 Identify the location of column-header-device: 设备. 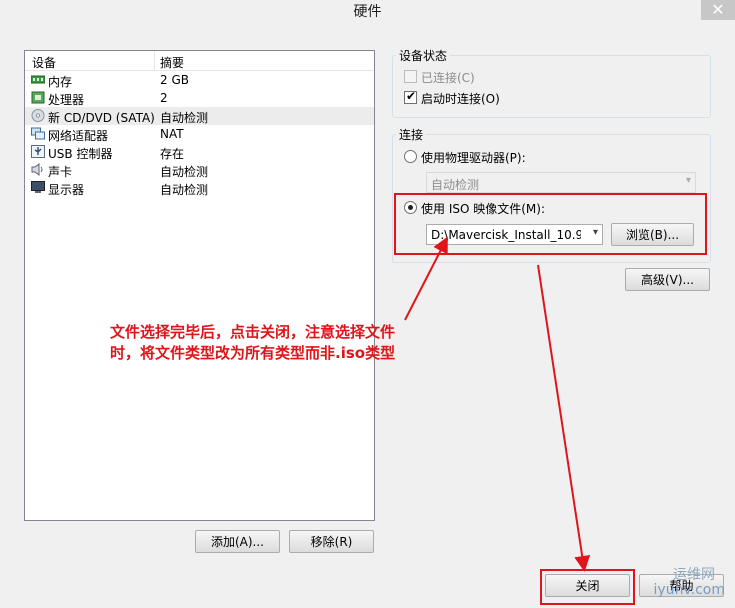
(44, 62).